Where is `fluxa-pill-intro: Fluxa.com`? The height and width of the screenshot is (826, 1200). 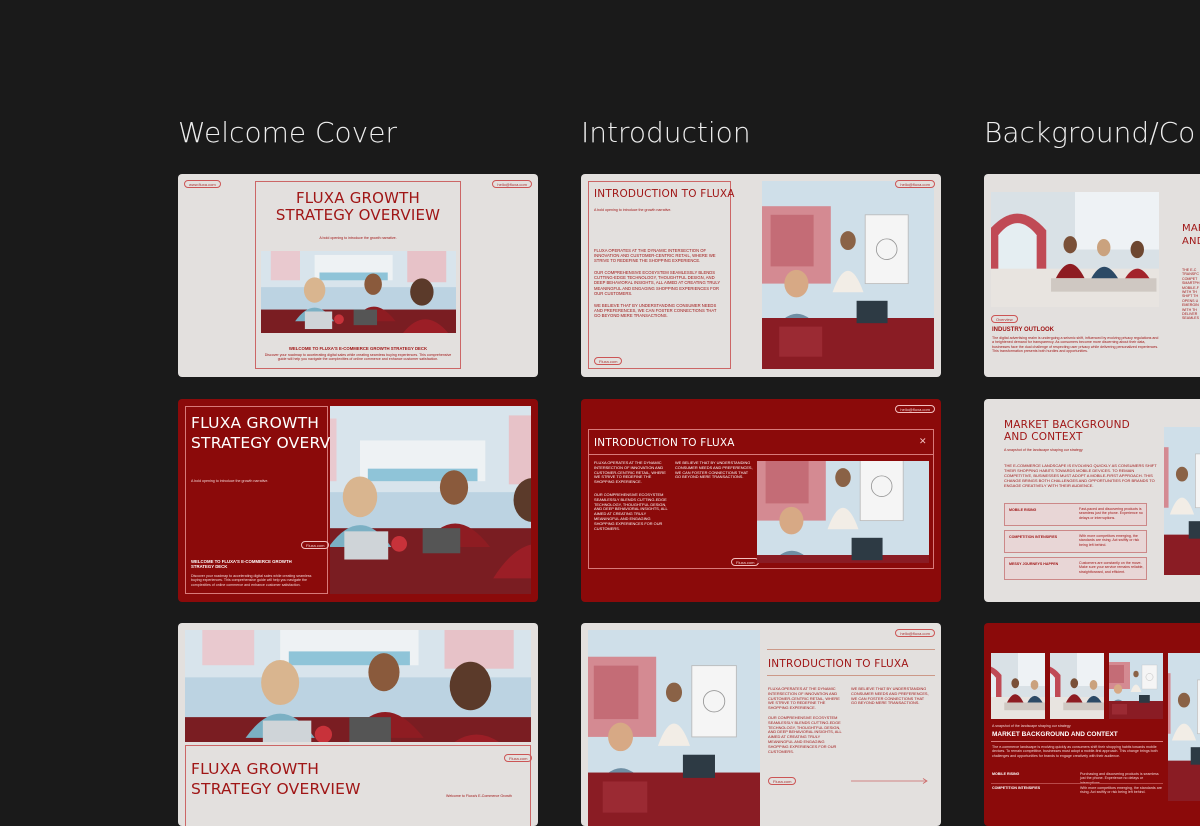 fluxa-pill-intro: Fluxa.com is located at coordinates (608, 361).